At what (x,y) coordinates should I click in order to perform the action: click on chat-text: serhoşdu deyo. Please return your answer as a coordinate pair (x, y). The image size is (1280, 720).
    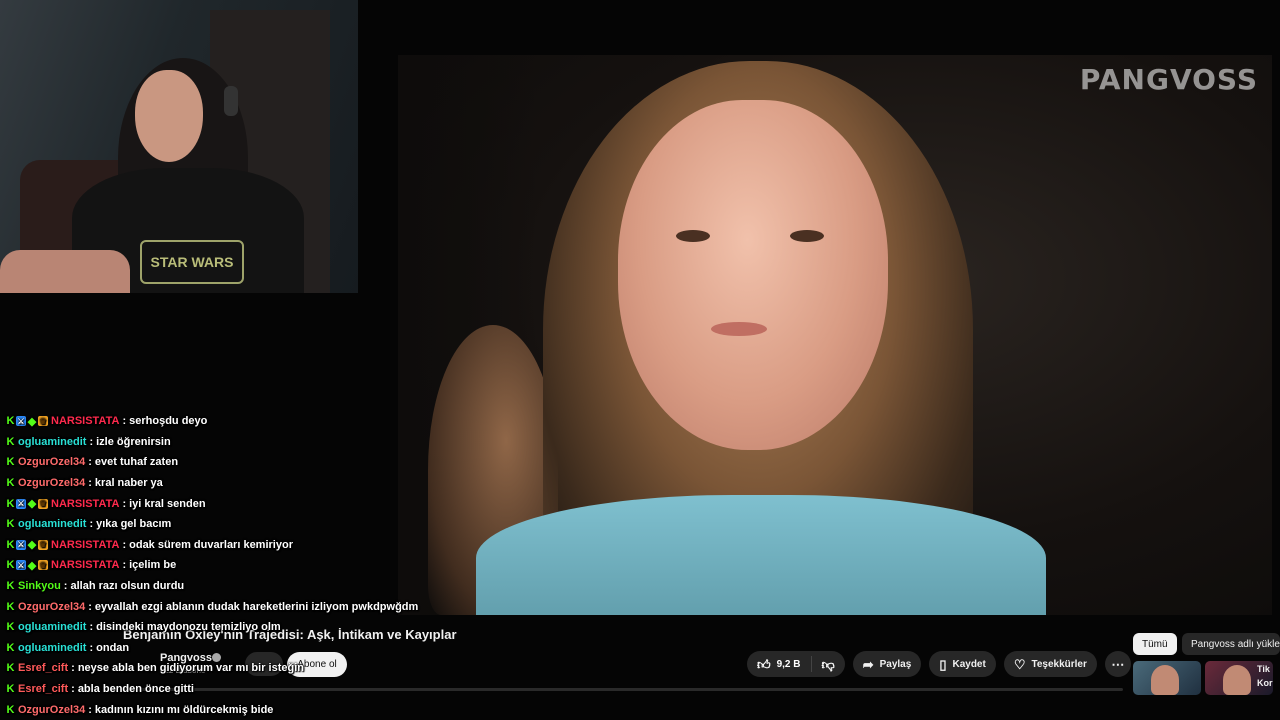
    Looking at the image, I should click on (168, 421).